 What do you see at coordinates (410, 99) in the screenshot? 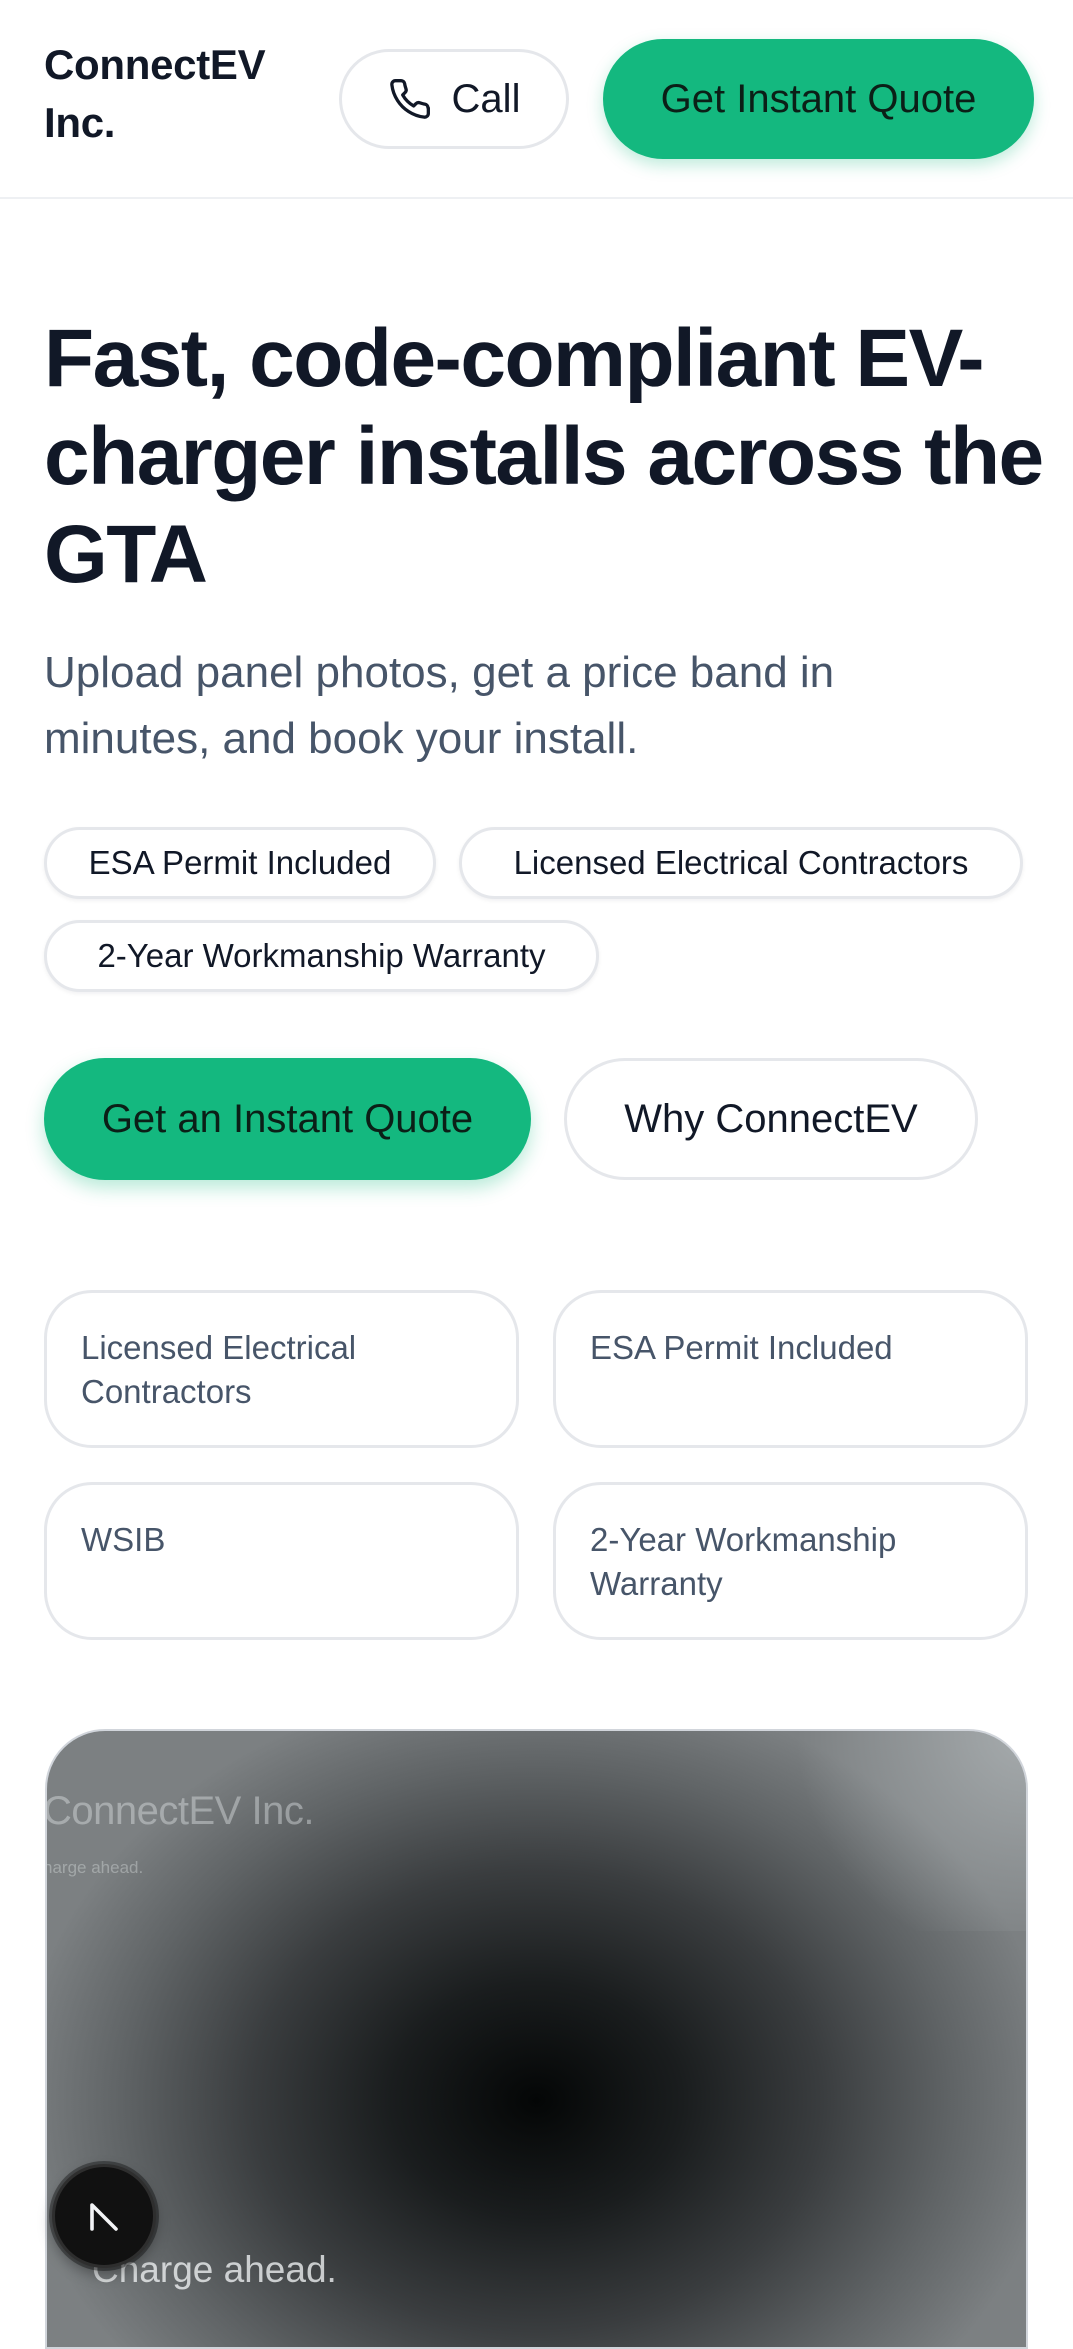
I see `phone-icon` at bounding box center [410, 99].